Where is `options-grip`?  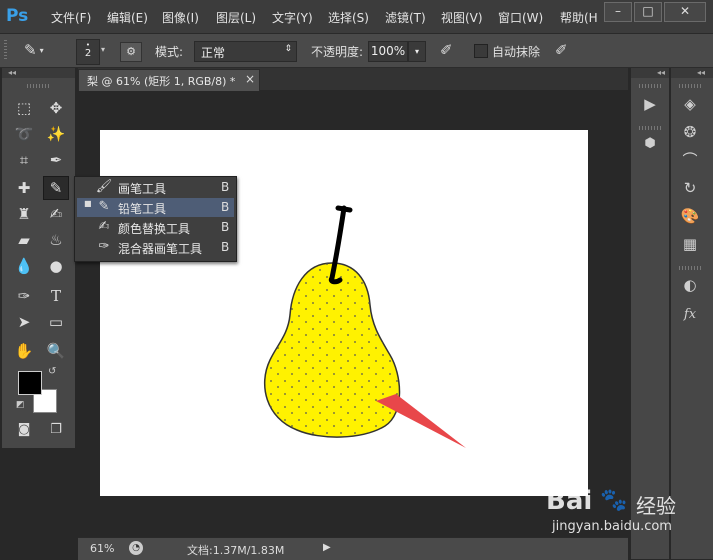 options-grip is located at coordinates (5, 50).